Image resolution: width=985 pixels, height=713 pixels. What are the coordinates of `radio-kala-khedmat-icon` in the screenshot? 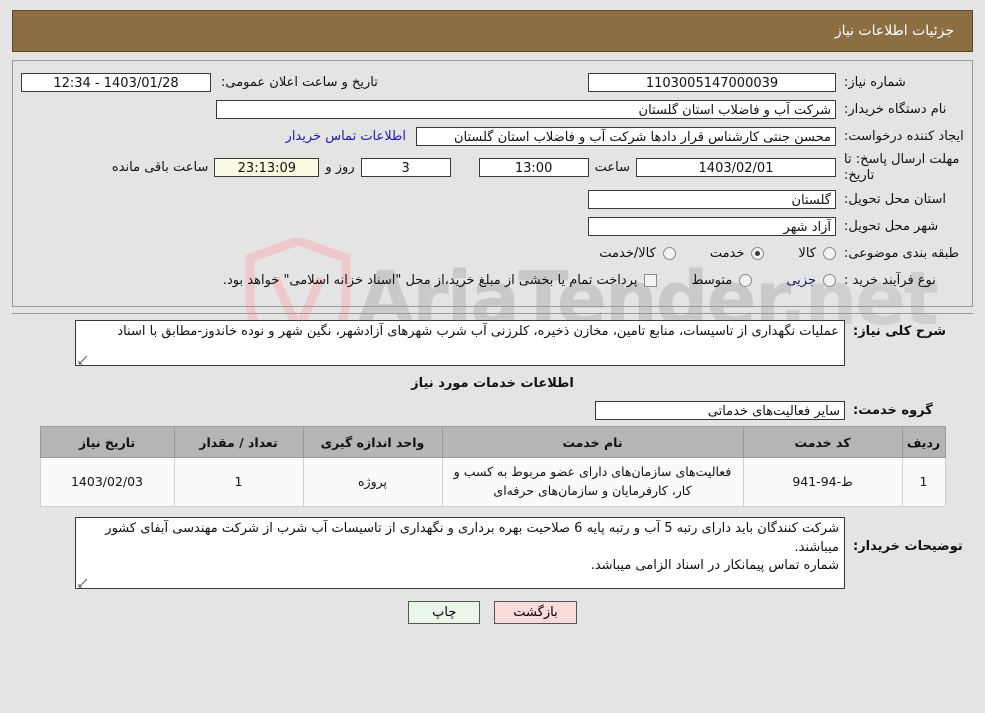 It's located at (669, 253).